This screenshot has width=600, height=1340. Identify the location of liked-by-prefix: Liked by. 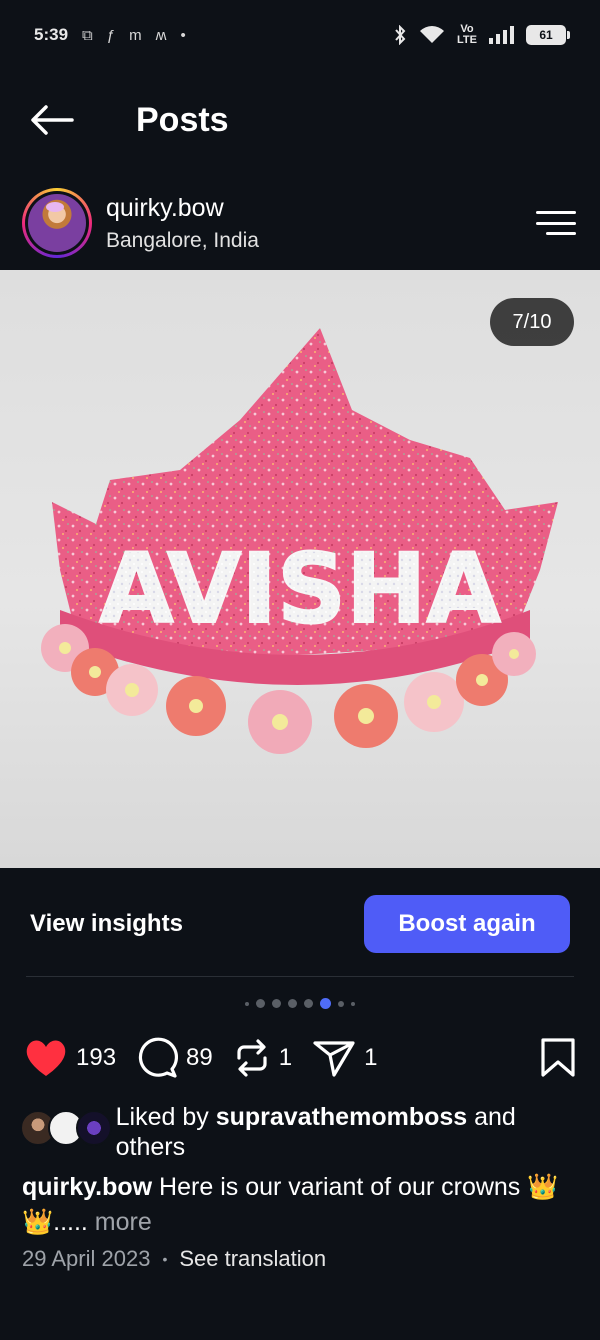
(165, 1117).